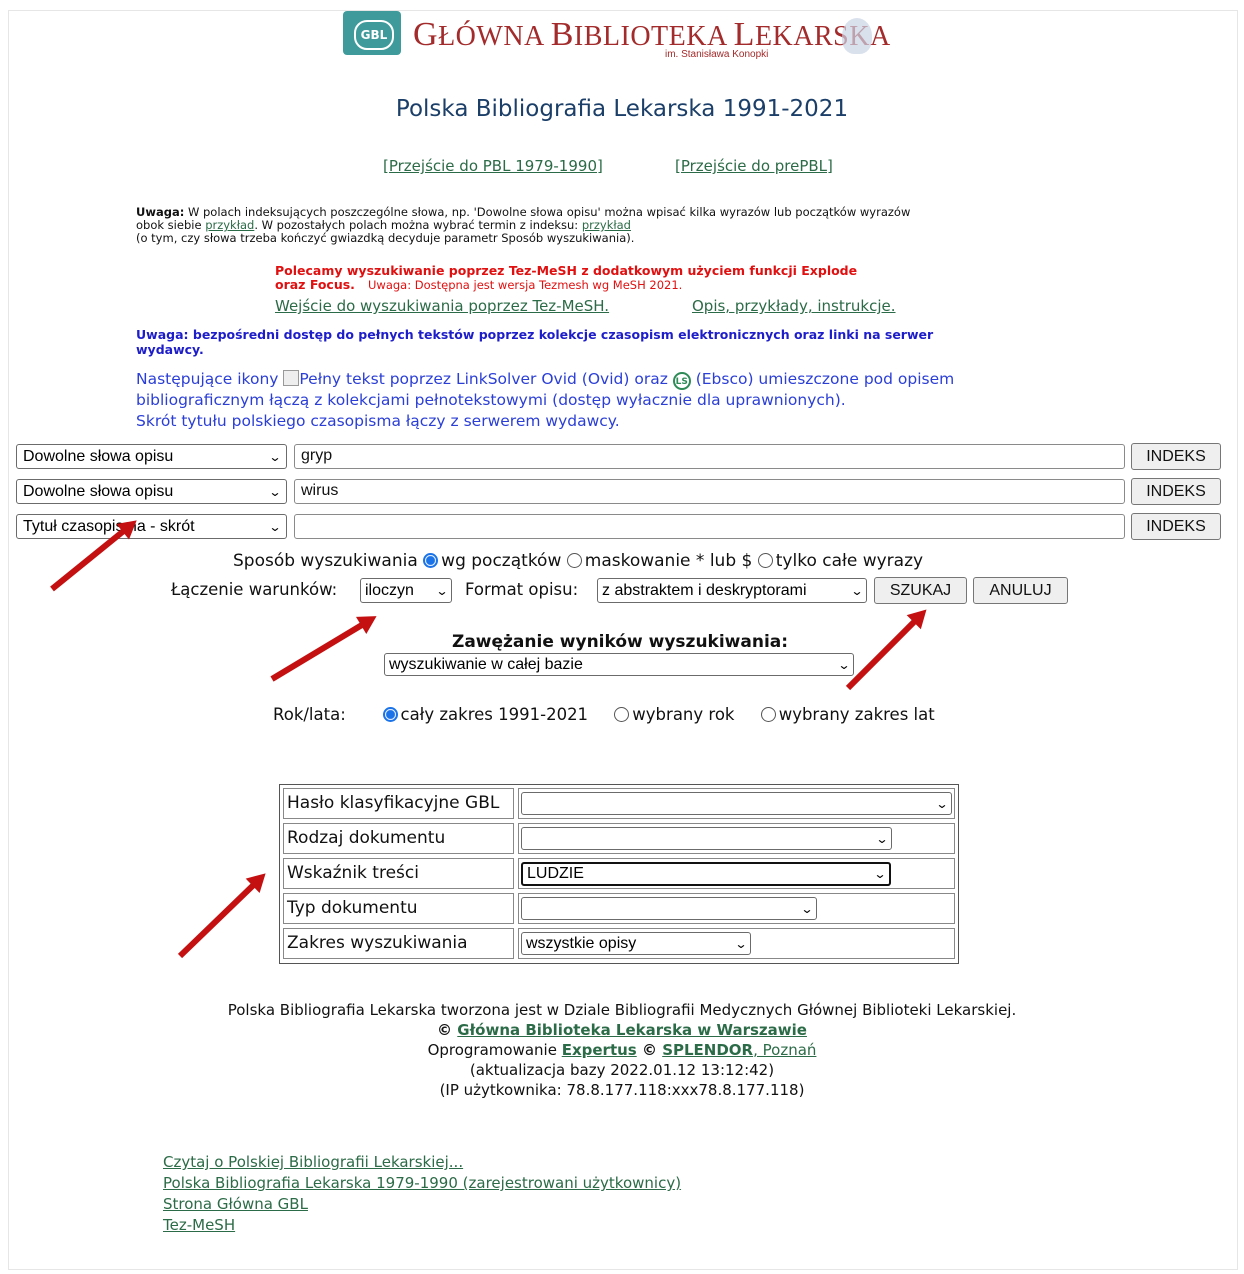  Describe the element at coordinates (1176, 456) in the screenshot. I see `indeks-button-1: INDEKS` at that location.